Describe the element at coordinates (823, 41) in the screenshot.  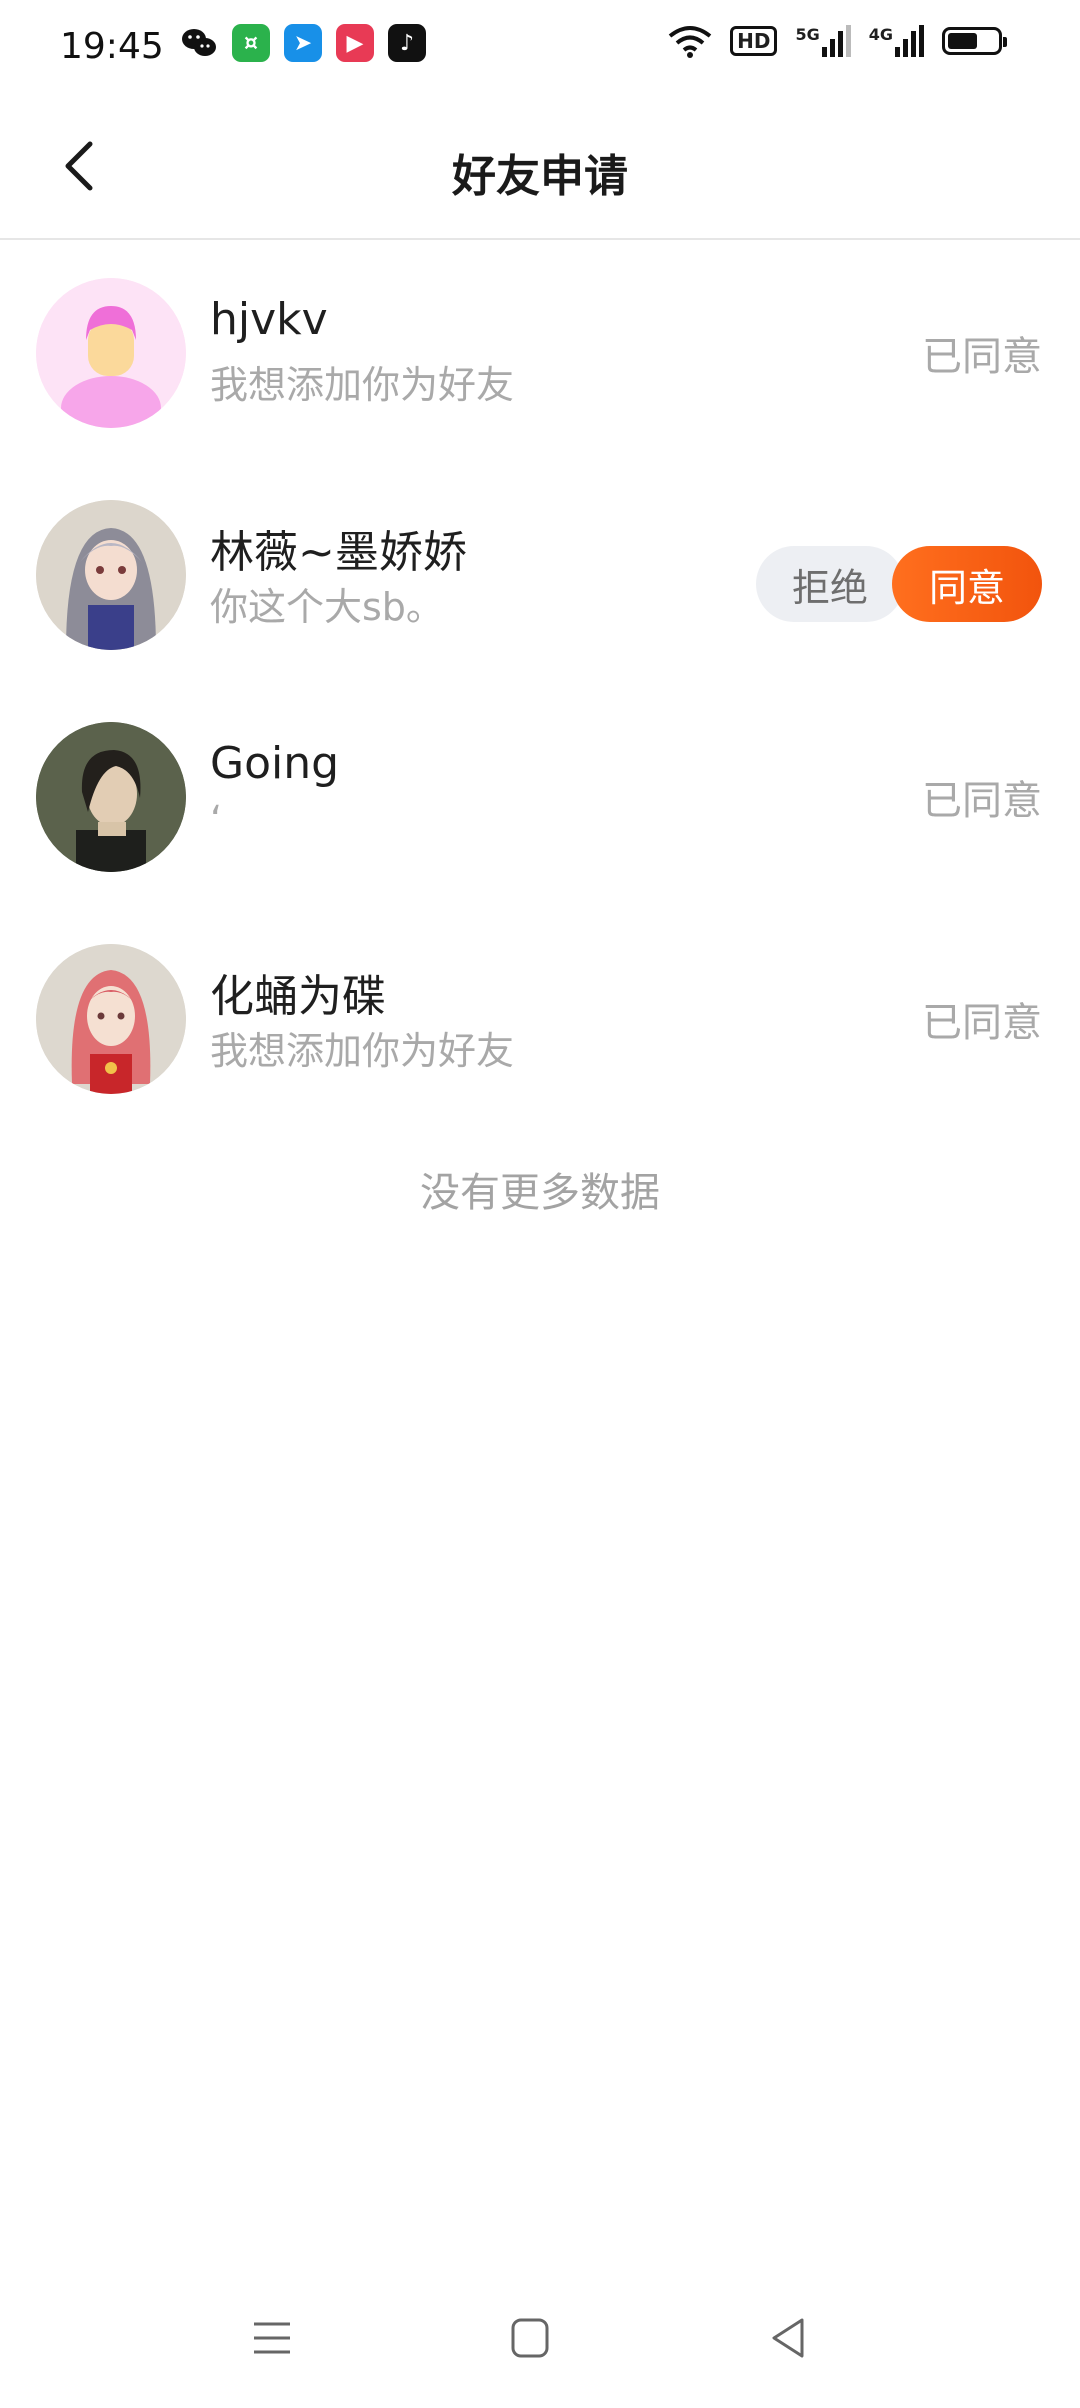
I see `signal-5g-icon: 5G` at that location.